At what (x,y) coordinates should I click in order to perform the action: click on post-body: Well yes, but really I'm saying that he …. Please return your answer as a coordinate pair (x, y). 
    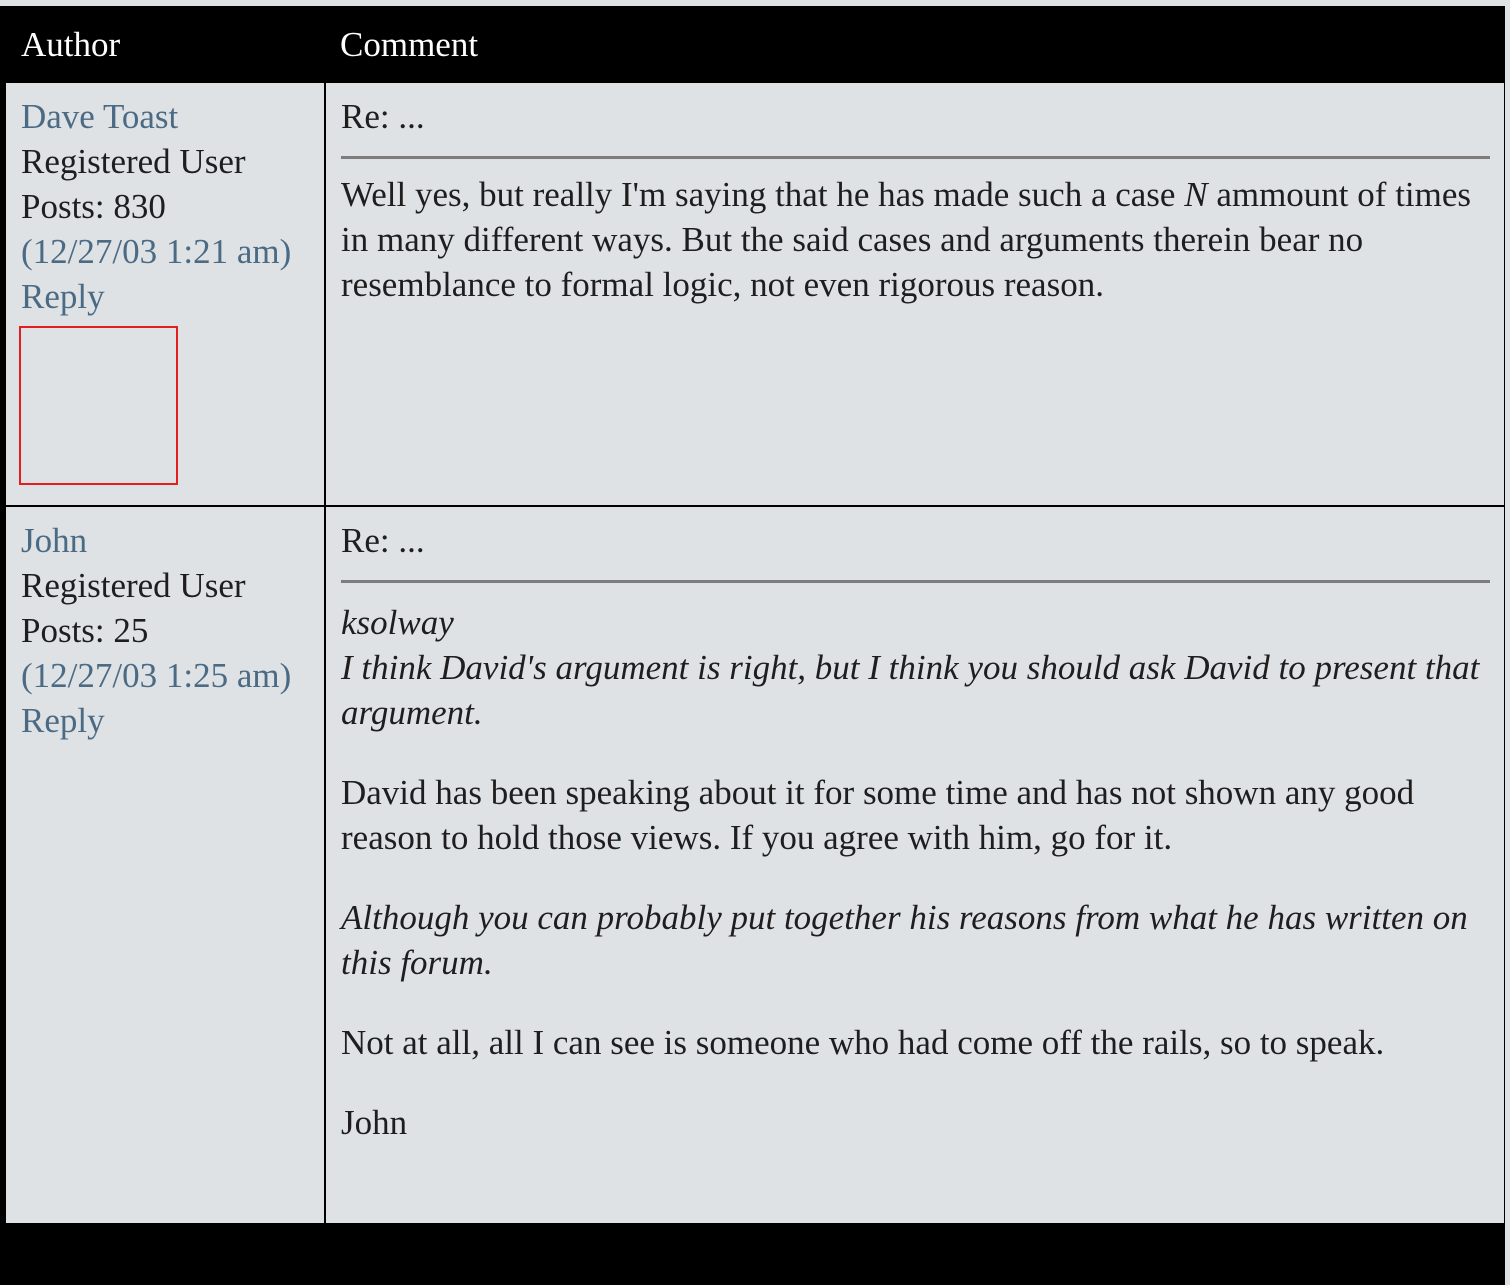
    Looking at the image, I should click on (915, 239).